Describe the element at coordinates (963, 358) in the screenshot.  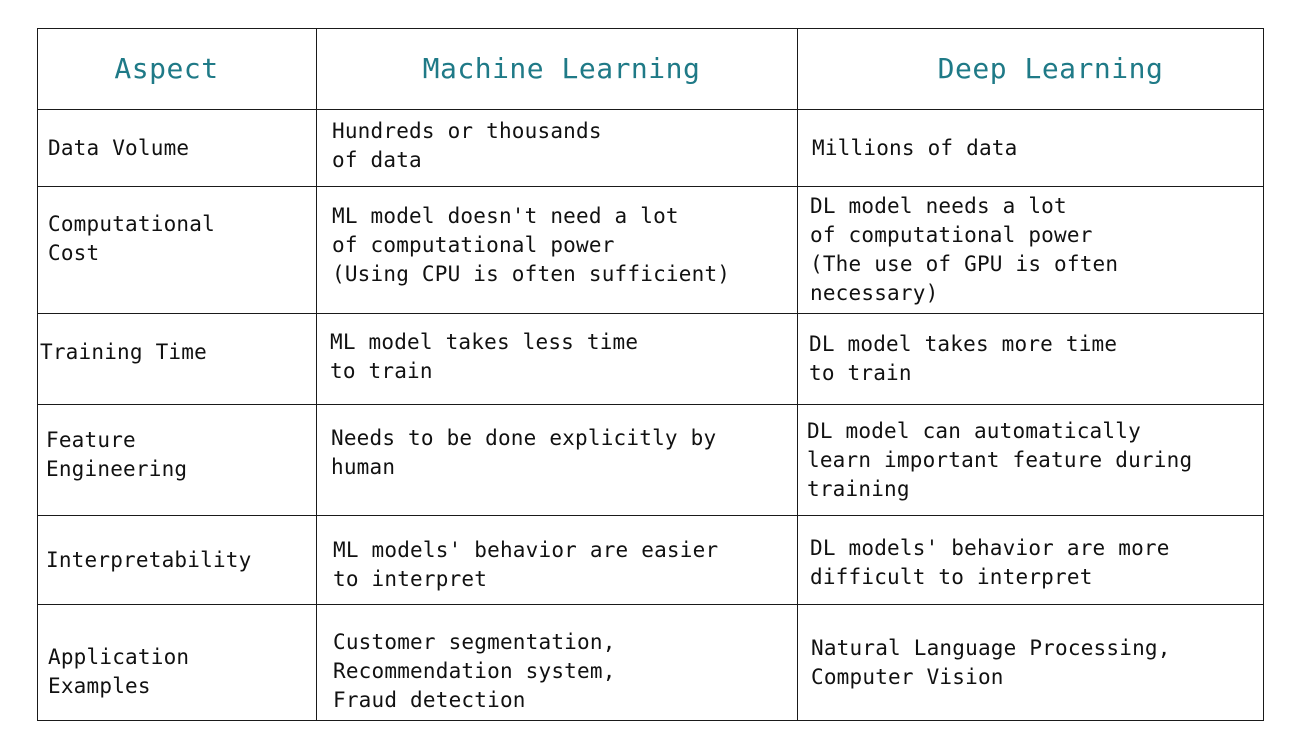
I see `row-3-deep-learning: DL model takes more time to train` at that location.